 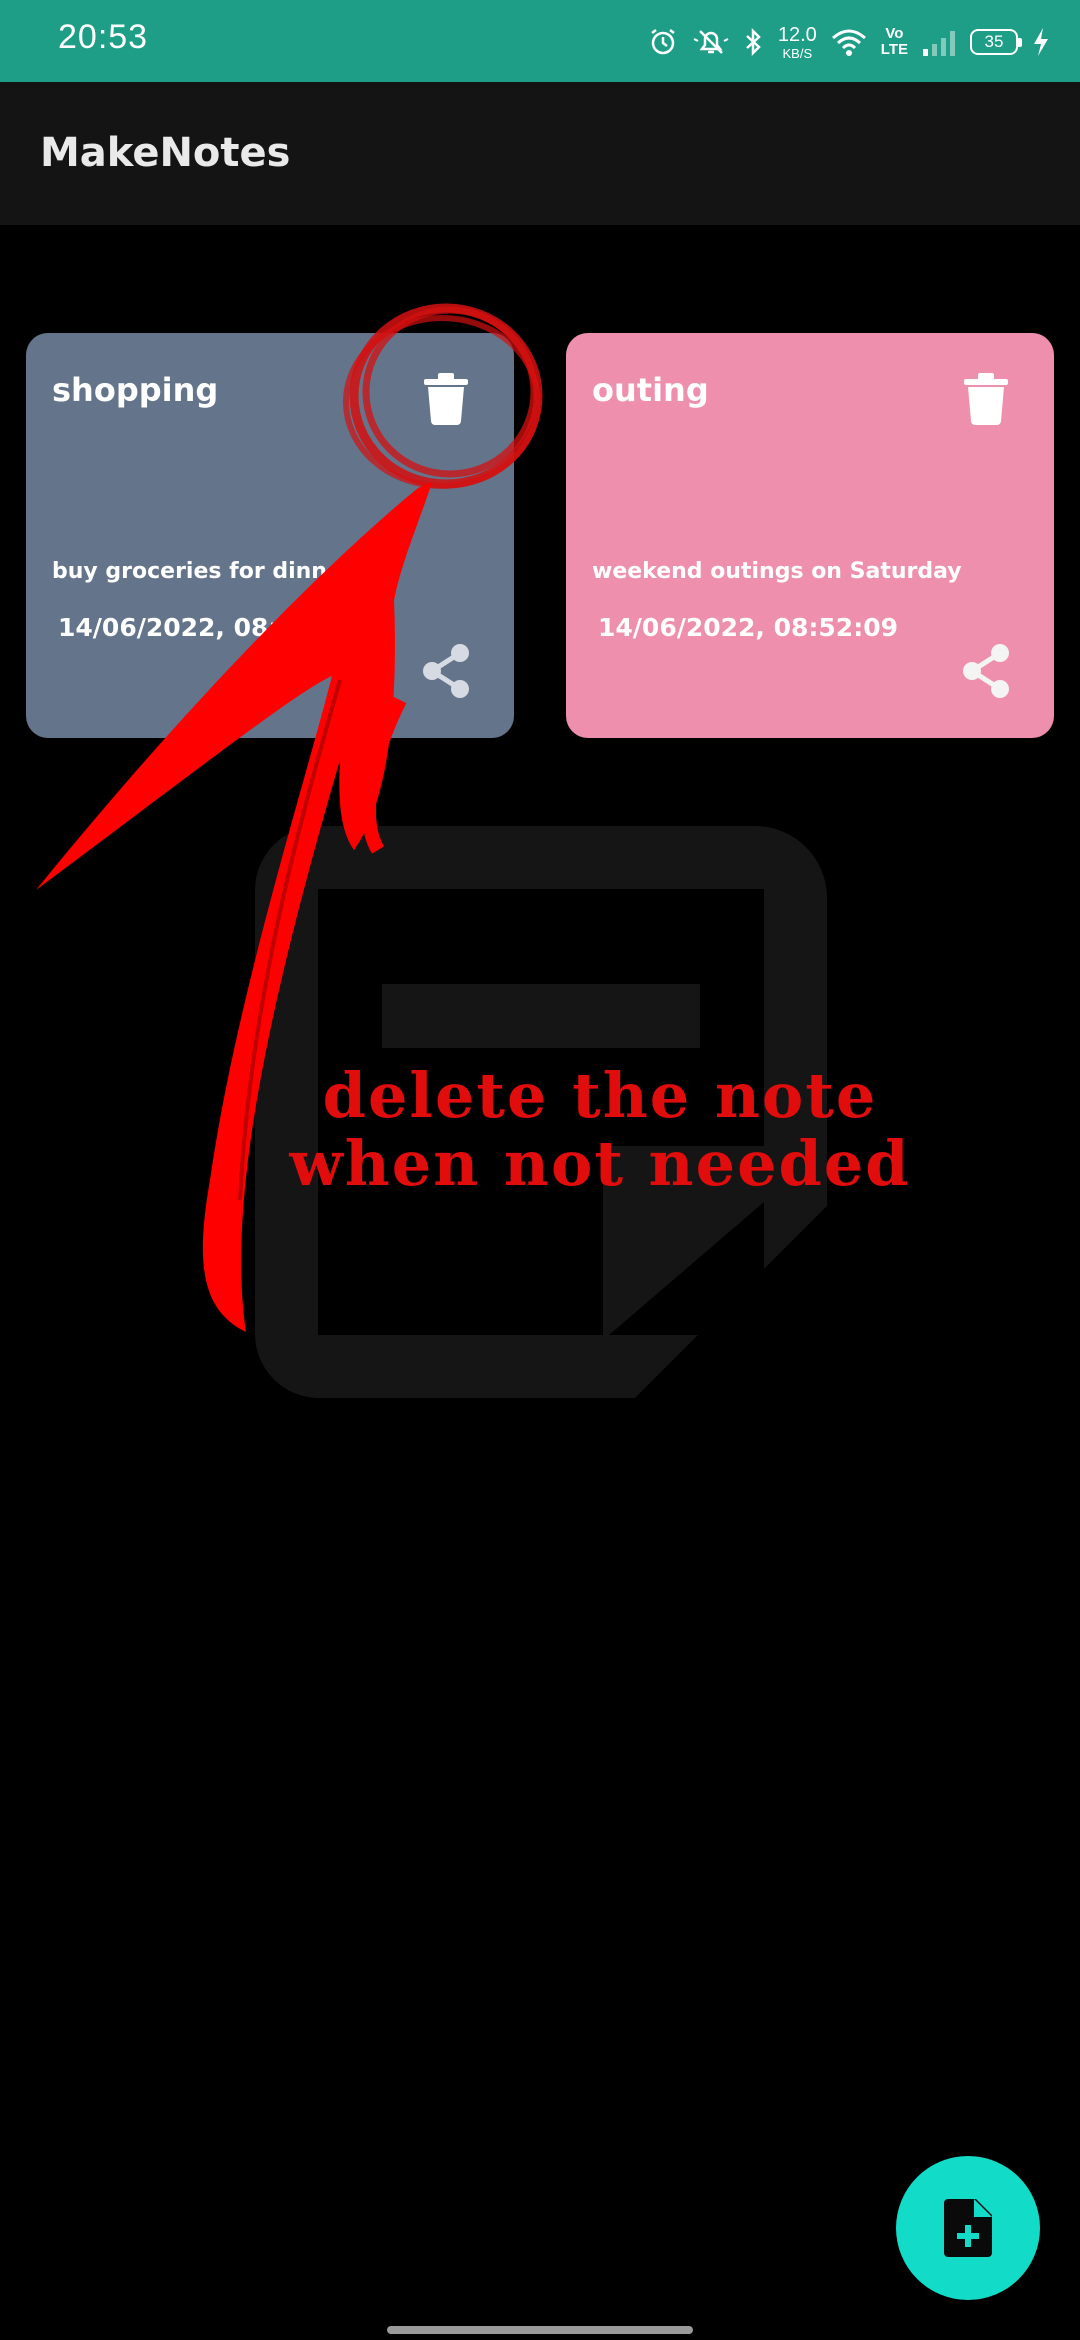 What do you see at coordinates (939, 43) in the screenshot?
I see `signal-icon` at bounding box center [939, 43].